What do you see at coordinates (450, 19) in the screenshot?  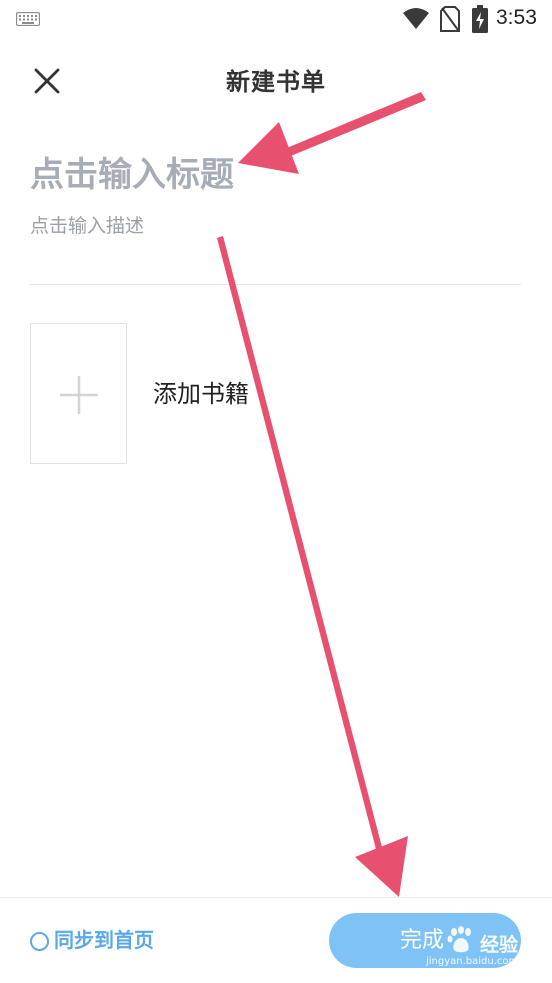 I see `no-sim-icon` at bounding box center [450, 19].